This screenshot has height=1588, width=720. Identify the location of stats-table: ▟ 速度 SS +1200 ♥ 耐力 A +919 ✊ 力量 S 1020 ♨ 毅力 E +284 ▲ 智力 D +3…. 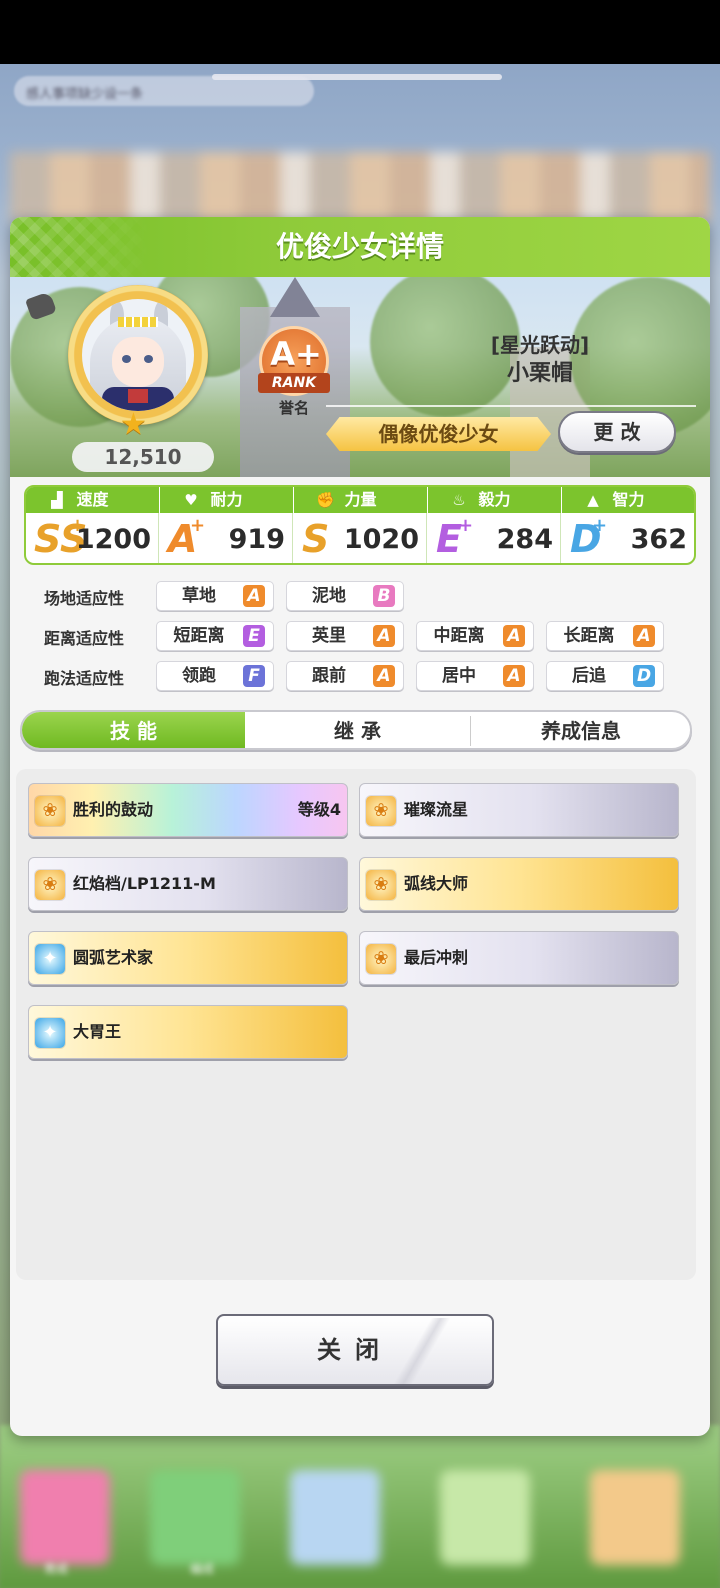
(360, 525).